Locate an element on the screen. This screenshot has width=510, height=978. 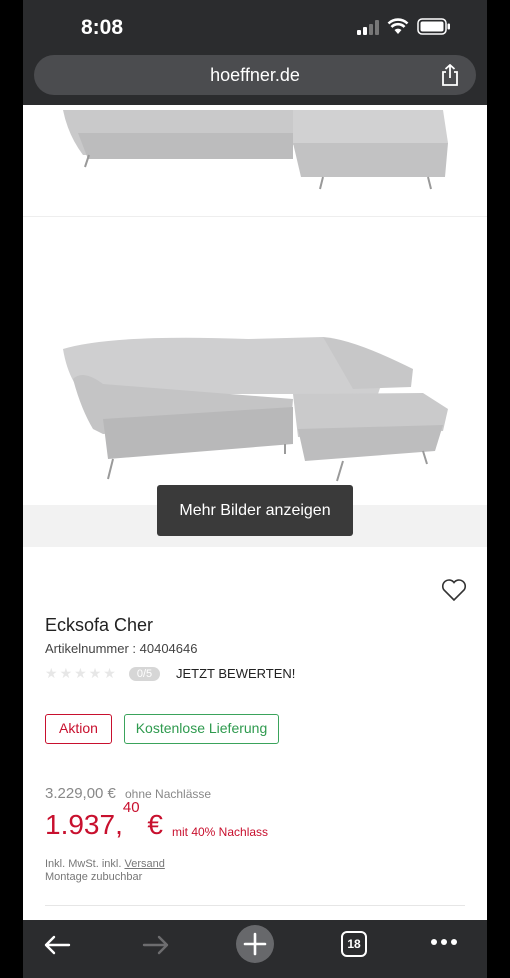
current-price: 1.937,40 € is located at coordinates (104, 820).